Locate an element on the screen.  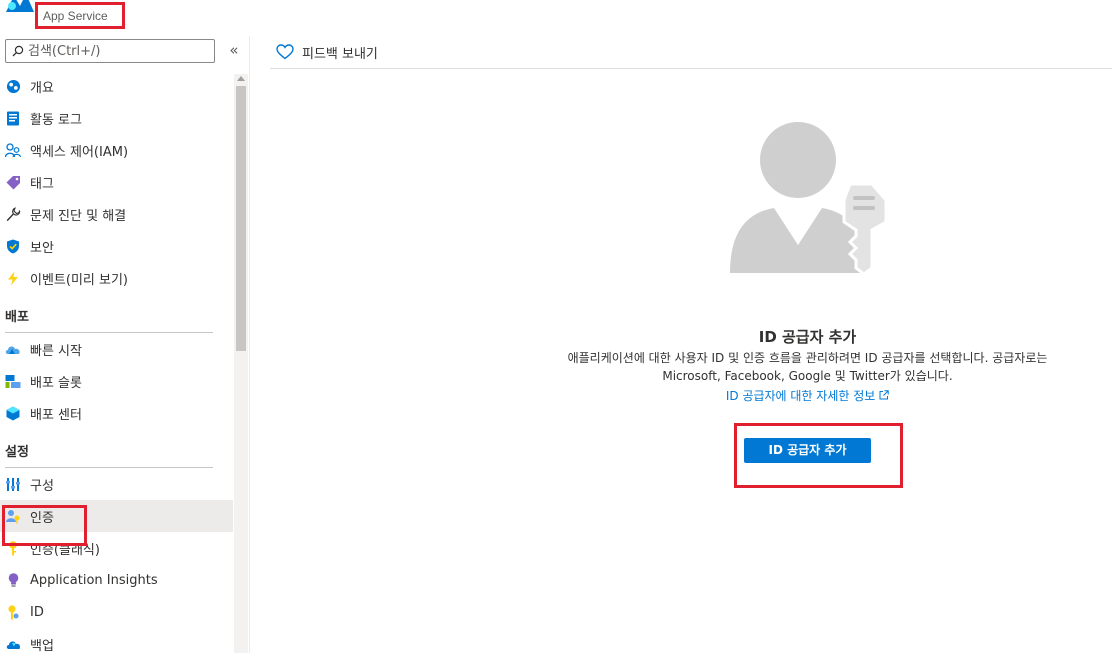
access-control-icon is located at coordinates (13, 150).